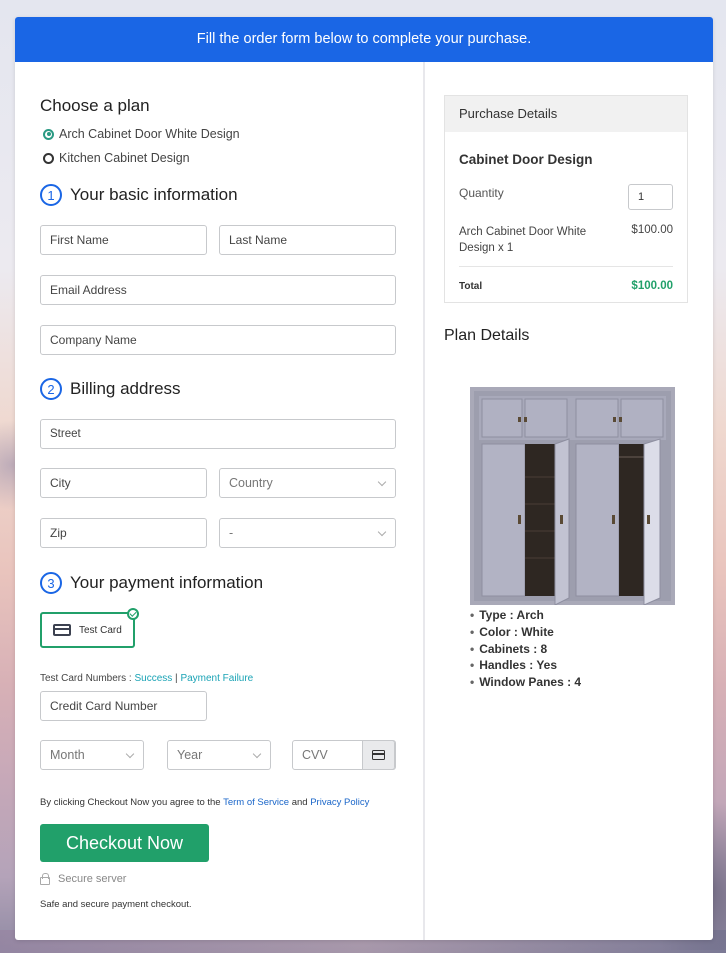 The height and width of the screenshot is (953, 726). What do you see at coordinates (87, 678) in the screenshot?
I see `test-numbers-label: Test Card Numbers :` at bounding box center [87, 678].